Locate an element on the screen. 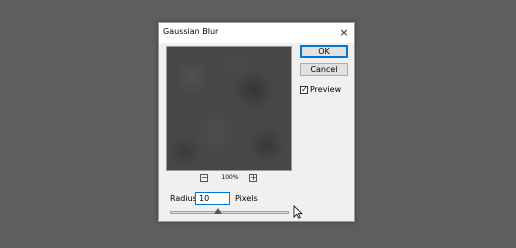  triangle-up-icon is located at coordinates (217, 211).